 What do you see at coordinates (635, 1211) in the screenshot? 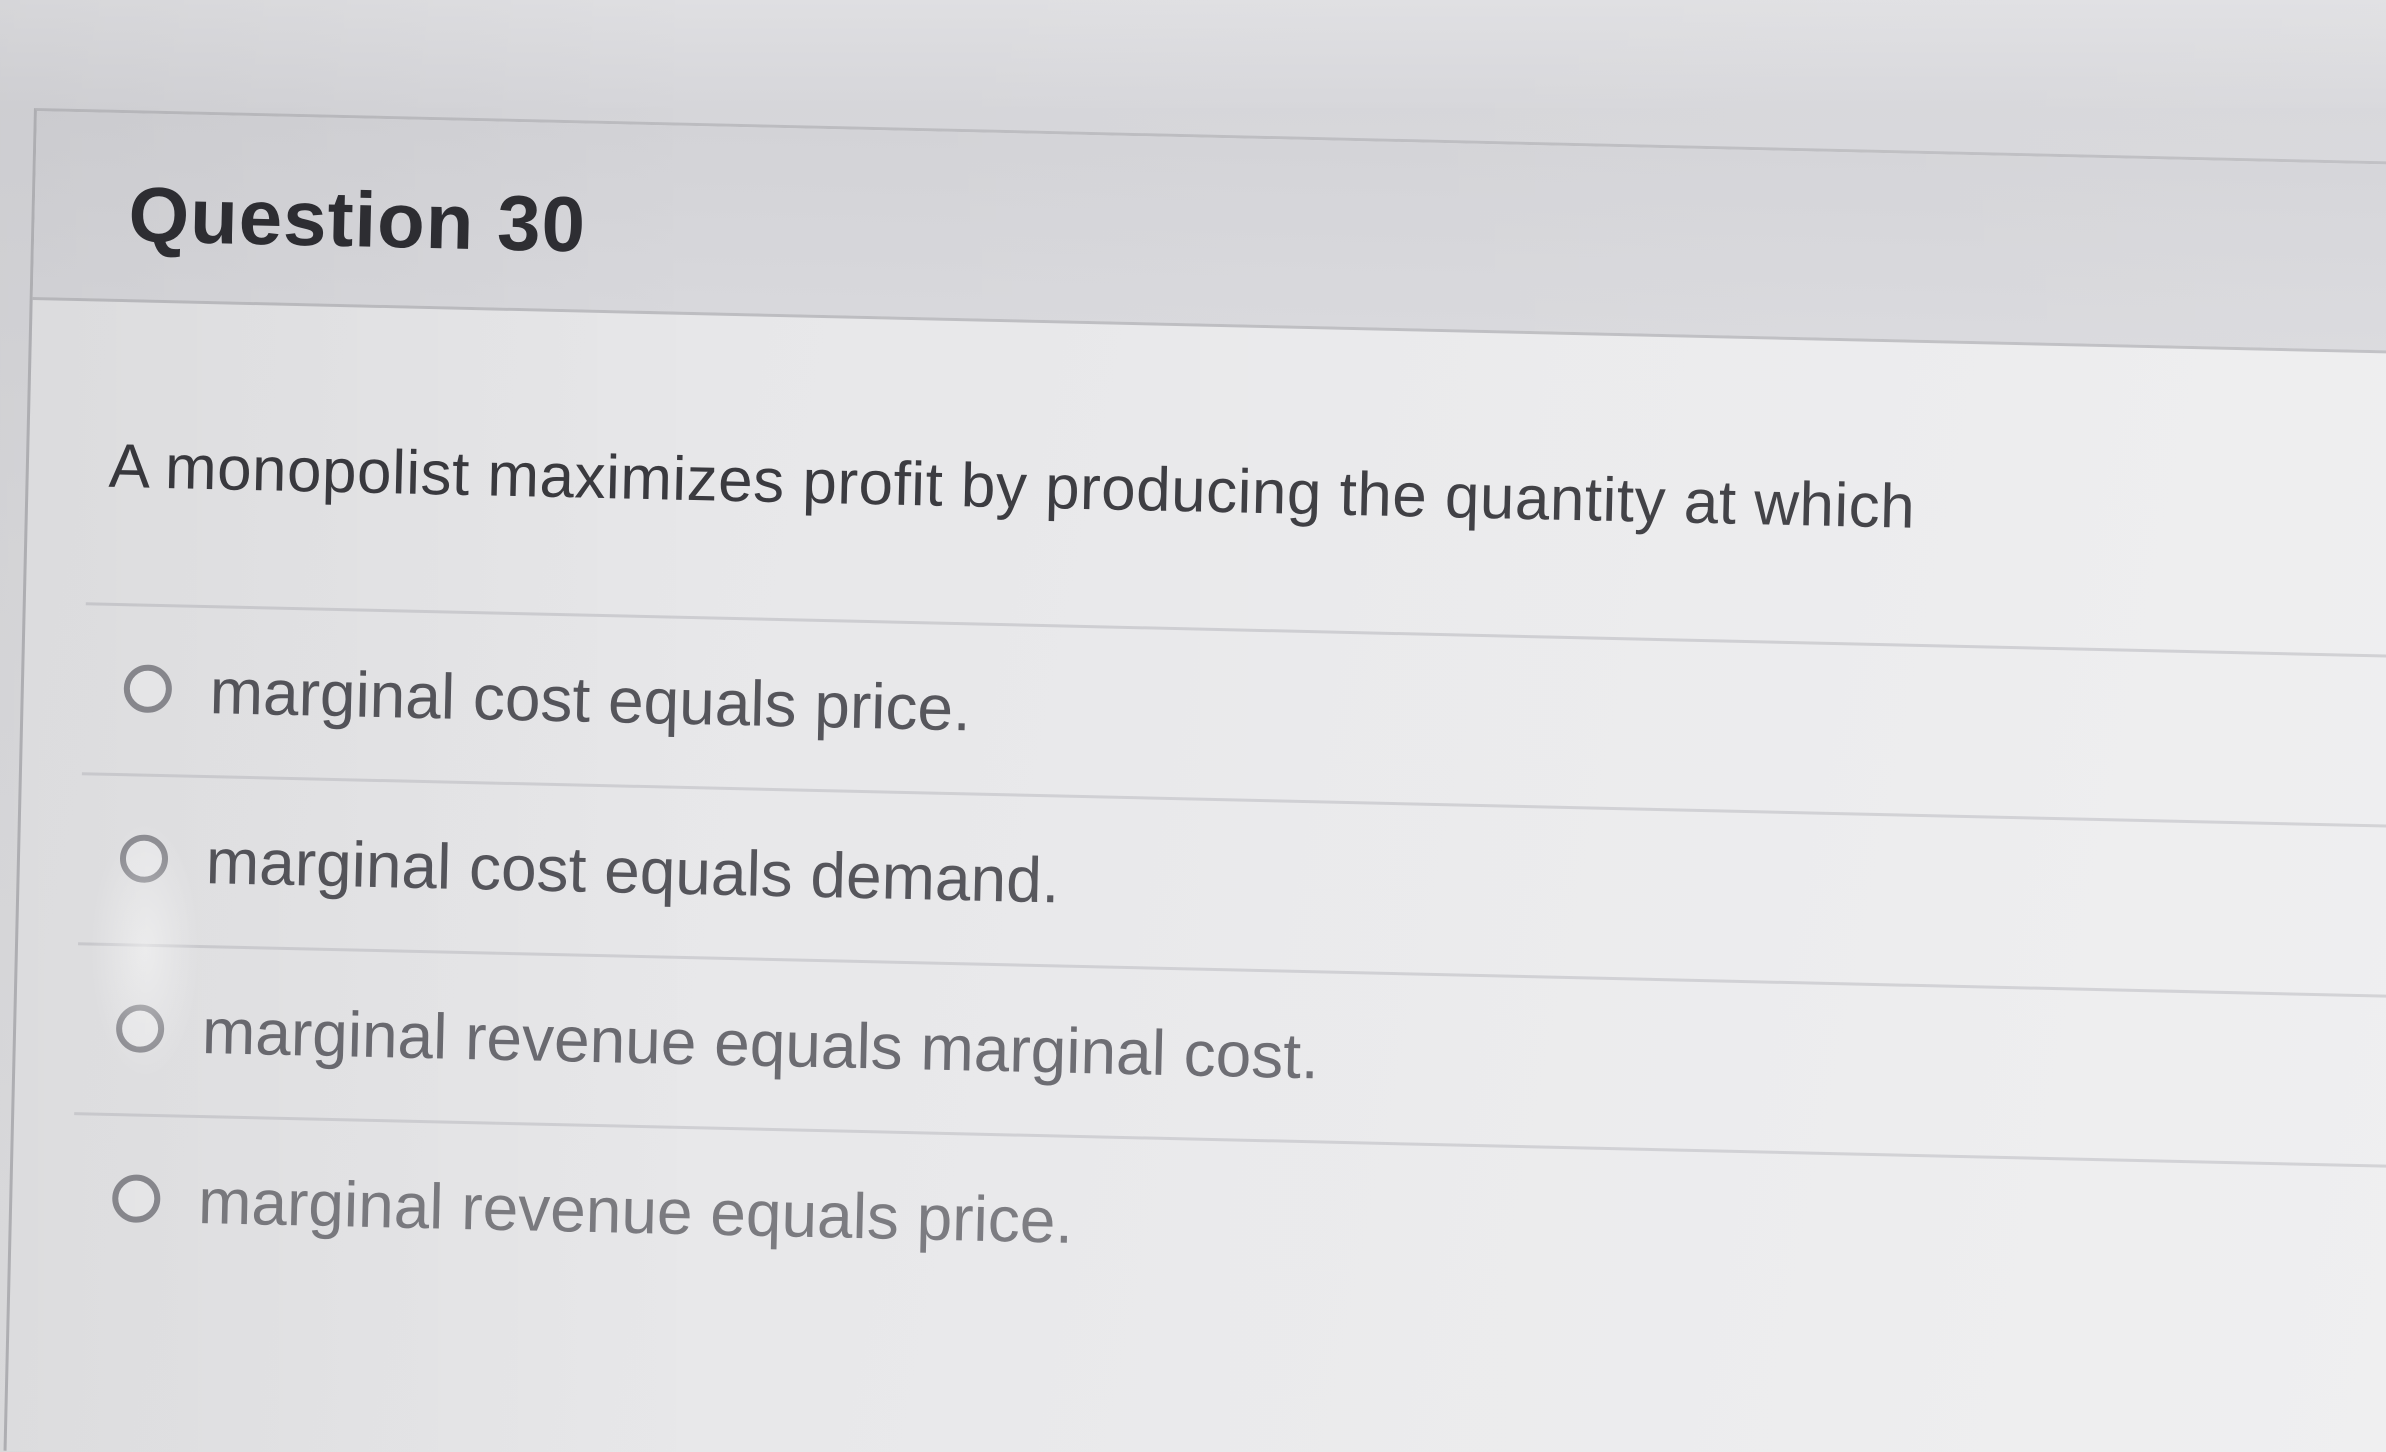
I see `answer-option-label: marginal revenue equals price.` at bounding box center [635, 1211].